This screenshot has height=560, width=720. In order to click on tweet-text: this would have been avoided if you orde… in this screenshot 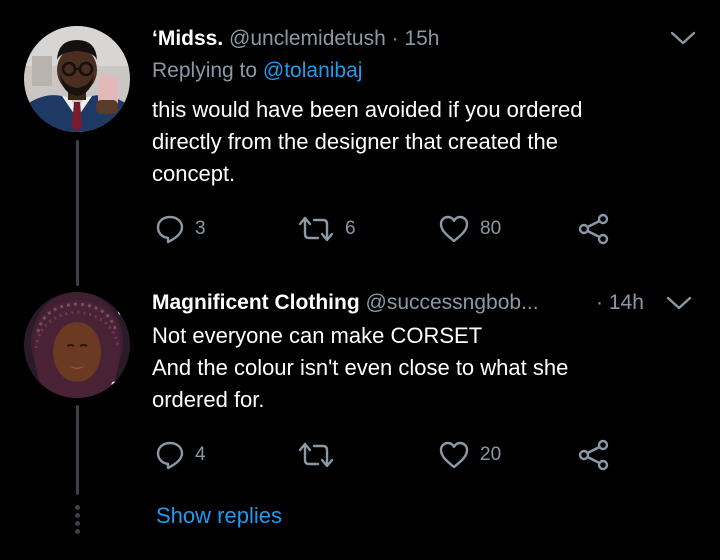, I will do `click(402, 142)`.